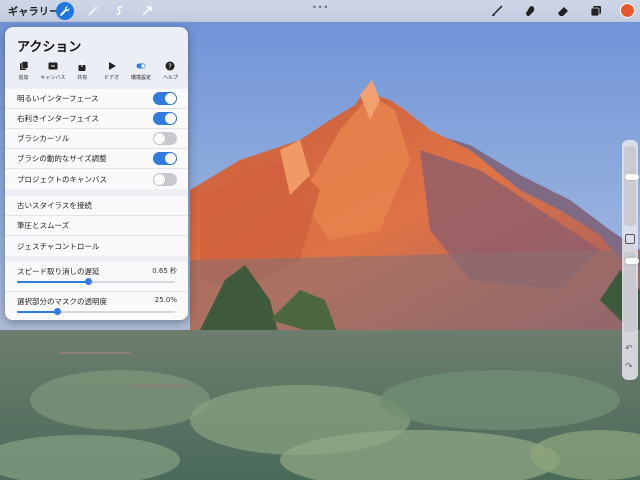 The height and width of the screenshot is (480, 640). I want to click on tab-label: ヘルプ, so click(170, 78).